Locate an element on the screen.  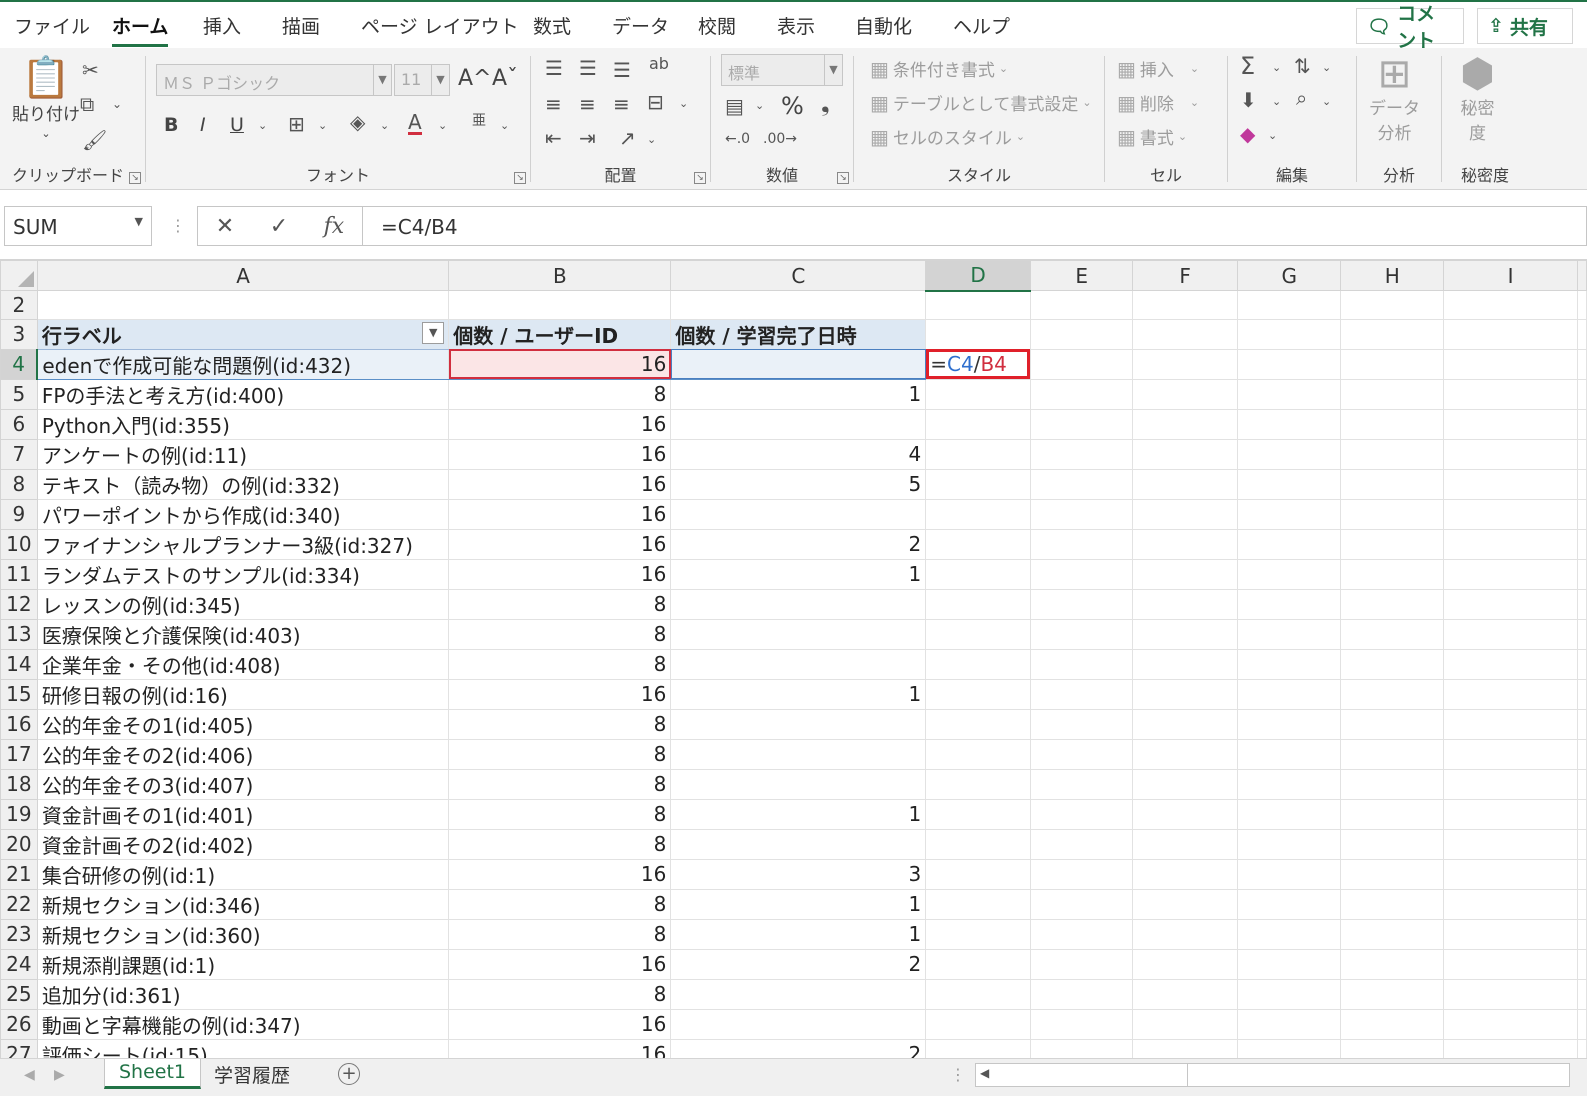
delete-cells-button: ▦ 削除 ⌄ is located at coordinates (1158, 103).